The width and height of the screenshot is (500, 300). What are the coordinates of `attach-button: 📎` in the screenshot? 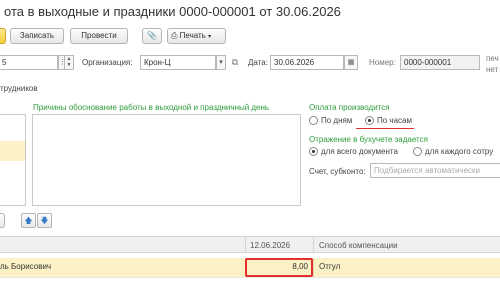 It's located at (152, 36).